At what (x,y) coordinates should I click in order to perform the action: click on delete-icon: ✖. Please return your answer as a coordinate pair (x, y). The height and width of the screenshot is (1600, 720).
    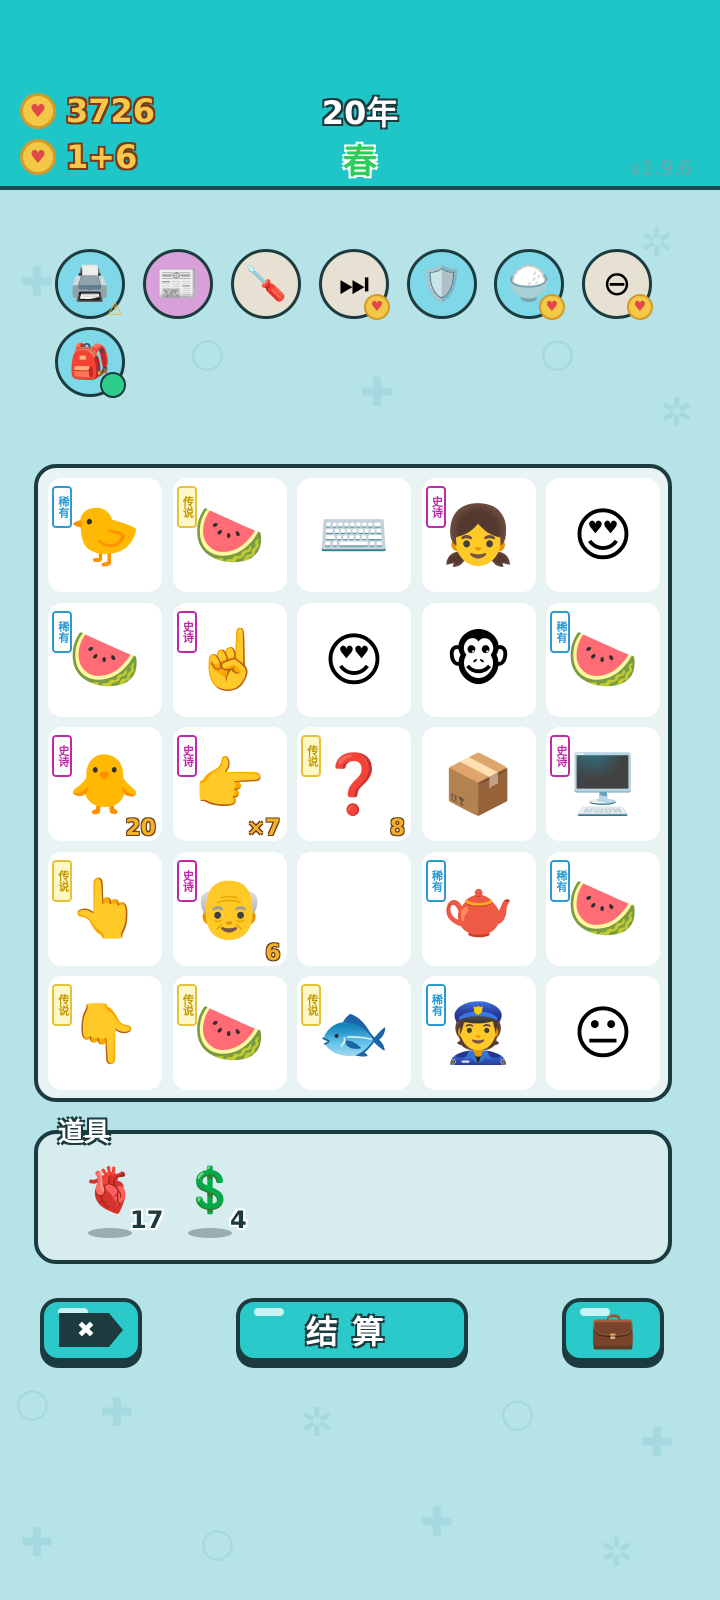
    Looking at the image, I should click on (91, 1330).